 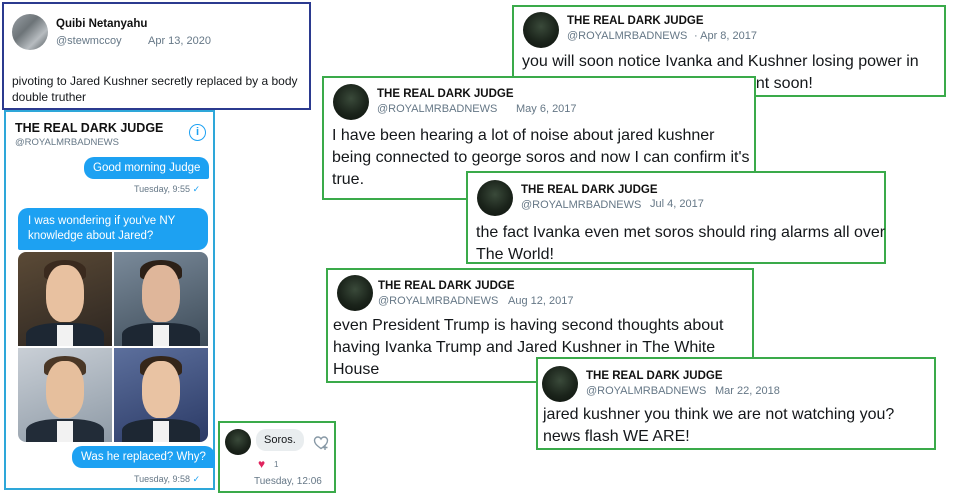 I want to click on like-add-icon, so click(x=321, y=445).